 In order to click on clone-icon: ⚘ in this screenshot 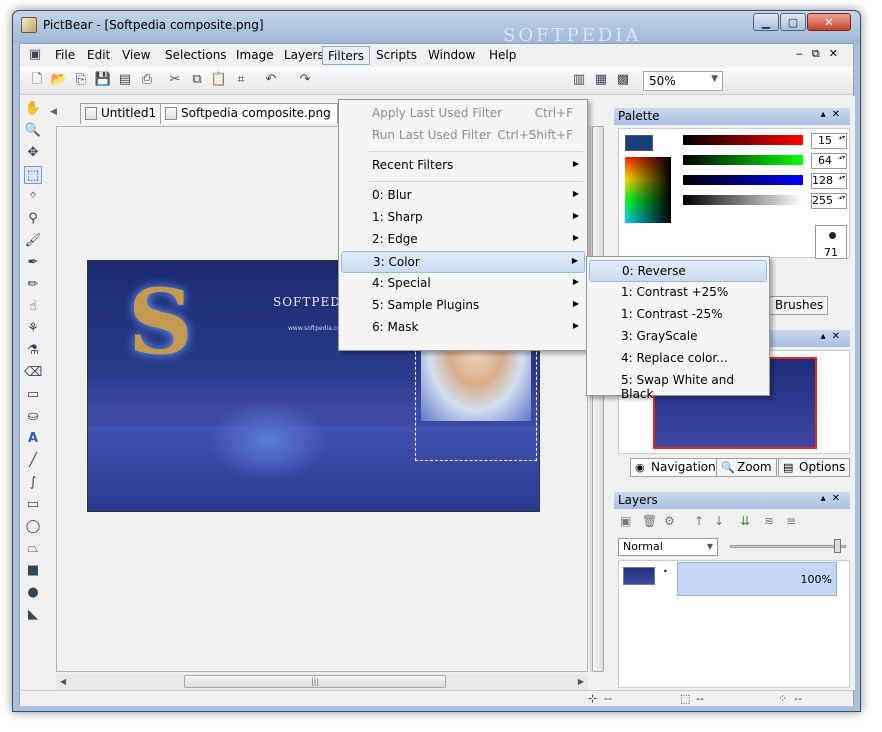, I will do `click(33, 329)`.